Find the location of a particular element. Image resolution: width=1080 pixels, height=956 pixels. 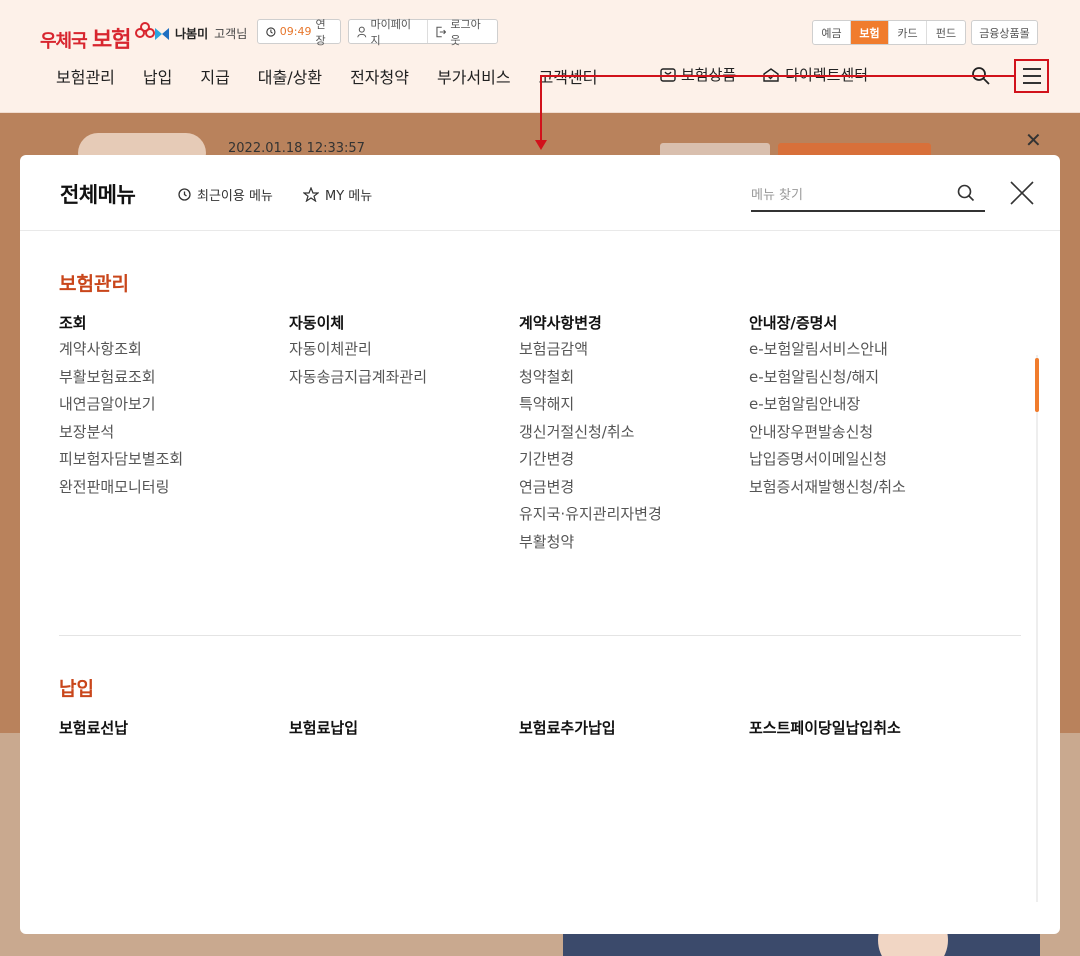

menu-item: e-보험알림서비스안내 is located at coordinates (859, 350).